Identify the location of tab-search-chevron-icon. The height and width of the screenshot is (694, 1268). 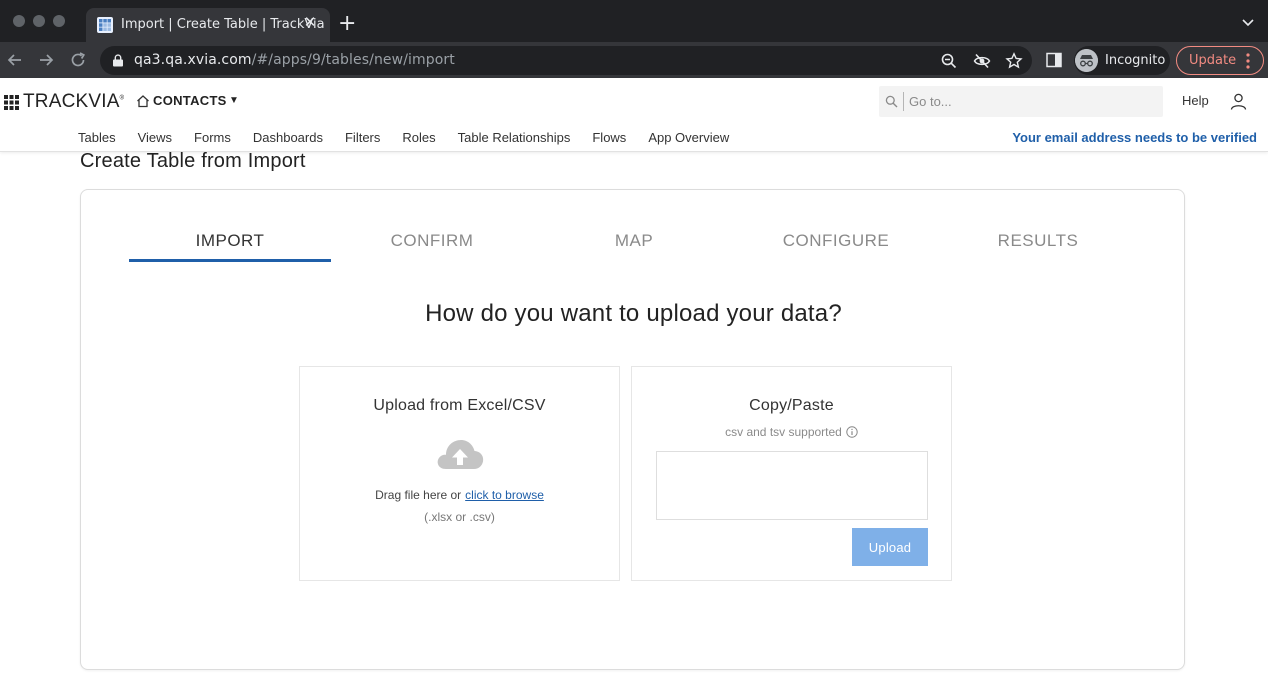
(1248, 22).